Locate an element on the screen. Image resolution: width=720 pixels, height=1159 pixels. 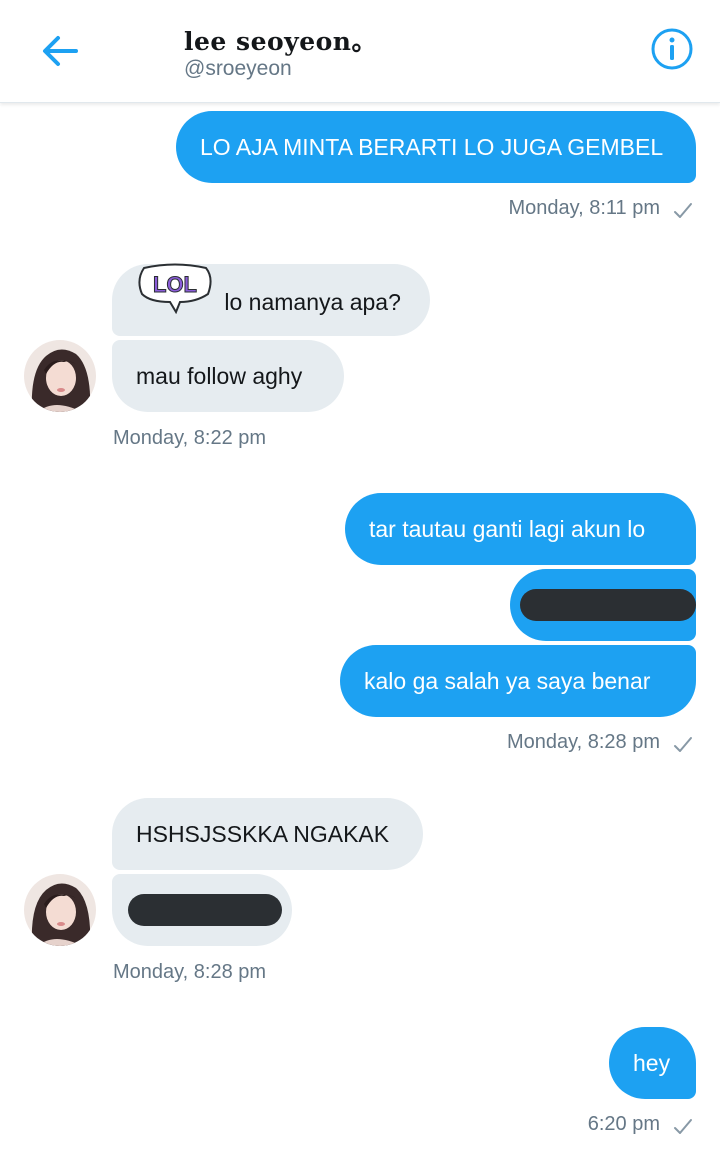
message-text: mau follow aghy is located at coordinates (219, 376).